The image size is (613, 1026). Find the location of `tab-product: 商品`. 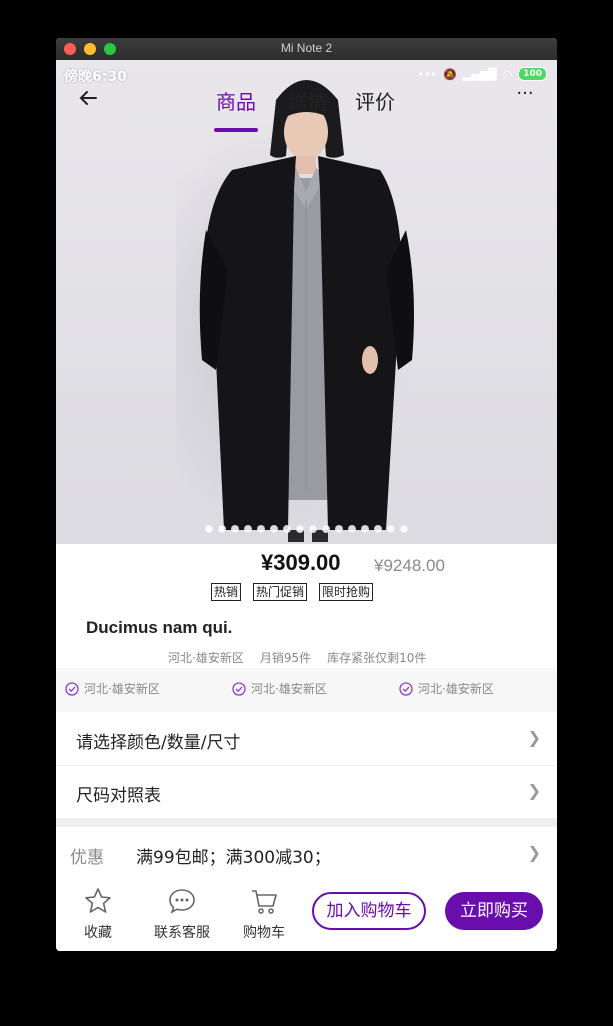

tab-product: 商品 is located at coordinates (236, 100).